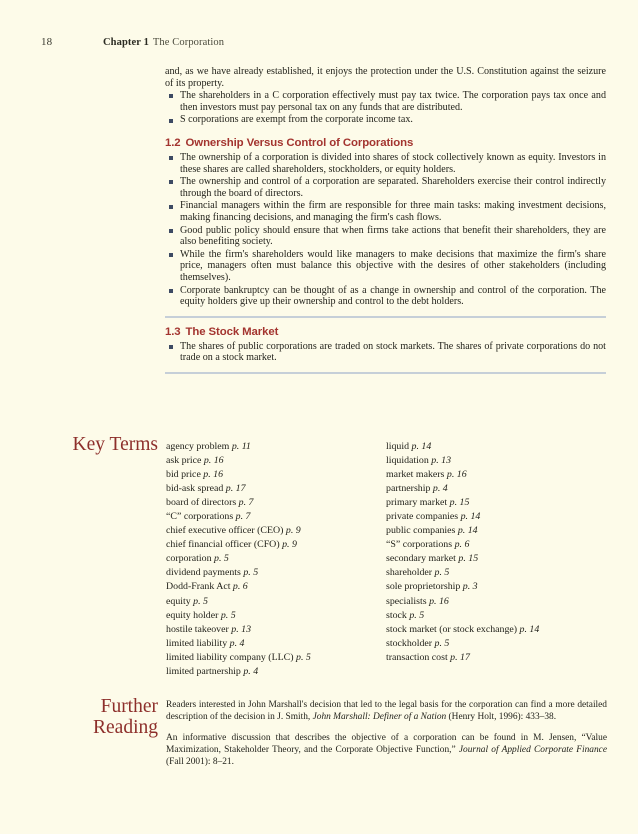 The width and height of the screenshot is (638, 834). I want to click on key-term-page-ref: p. 9, so click(289, 545).